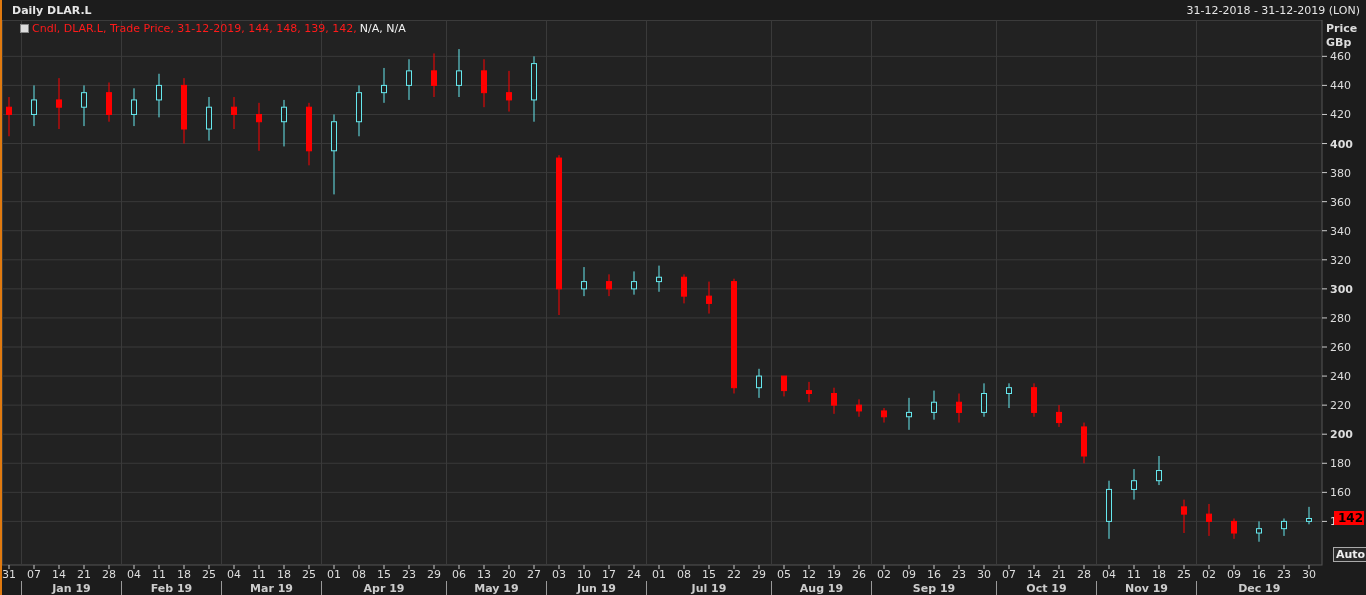 This screenshot has height=595, width=1366. What do you see at coordinates (734, 574) in the screenshot?
I see `axis-label: 22` at bounding box center [734, 574].